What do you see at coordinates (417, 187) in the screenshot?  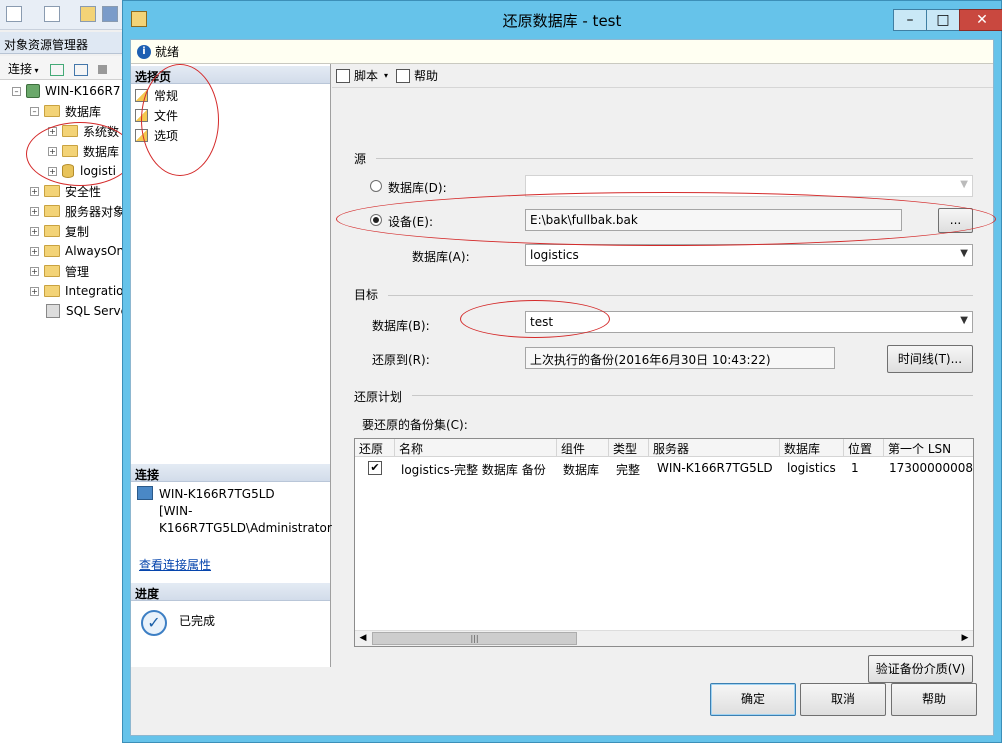 I see `database-radio-label: 数据库(D):` at bounding box center [417, 187].